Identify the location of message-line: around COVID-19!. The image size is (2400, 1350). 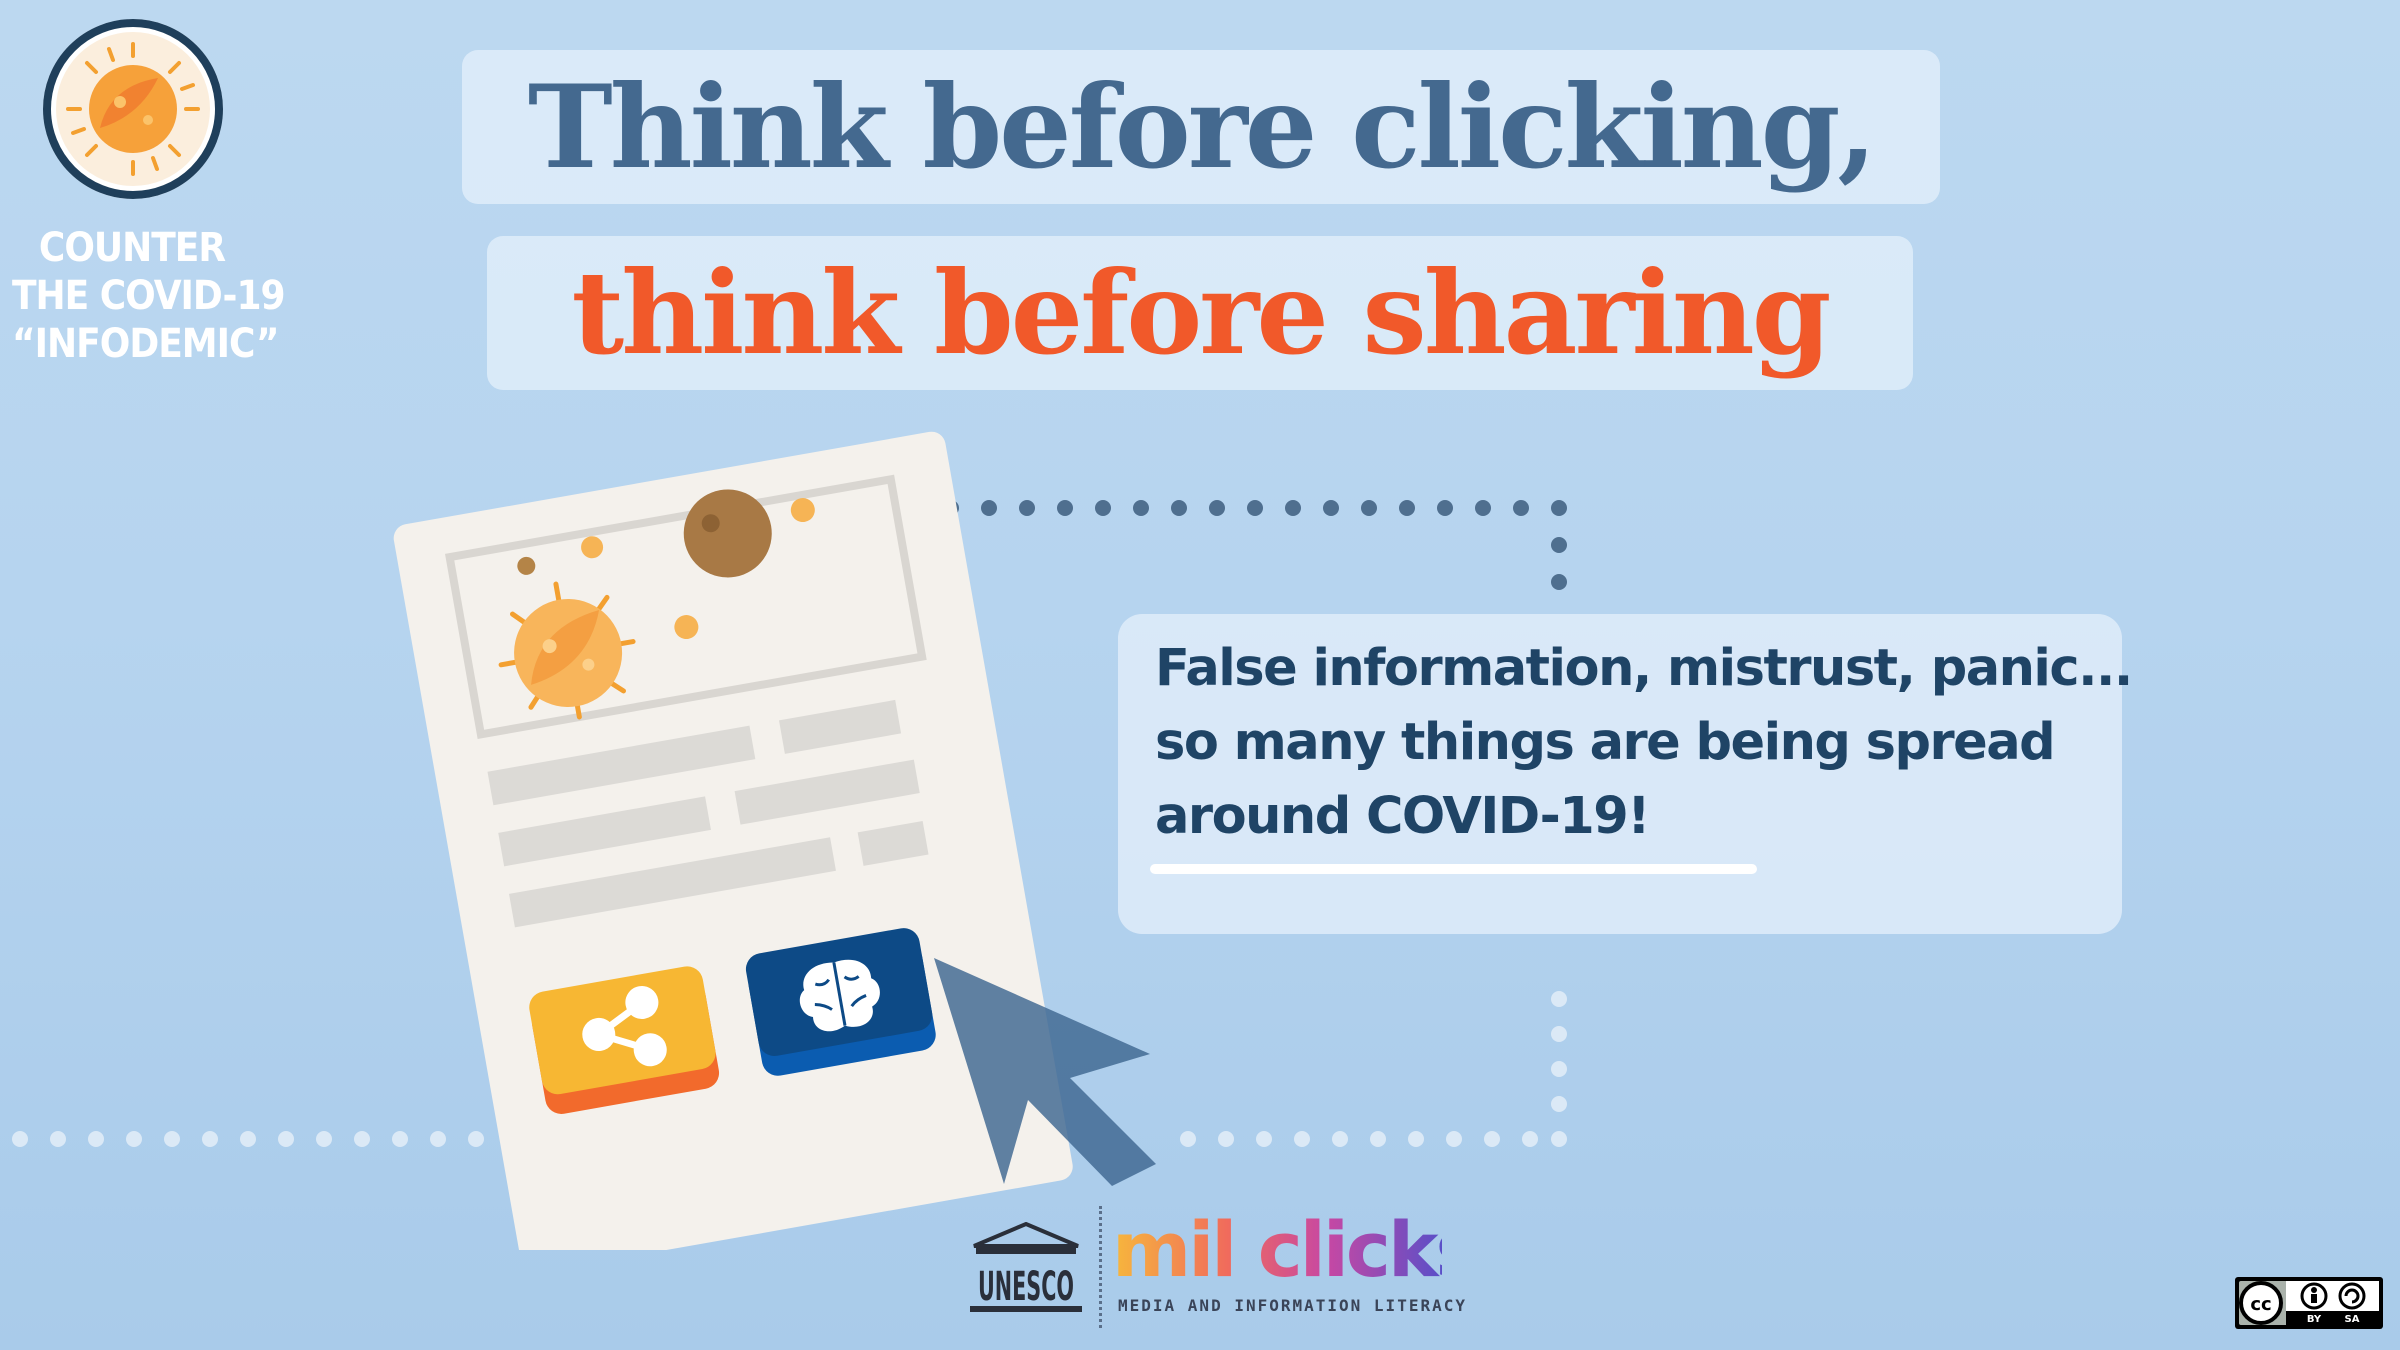
(1403, 816).